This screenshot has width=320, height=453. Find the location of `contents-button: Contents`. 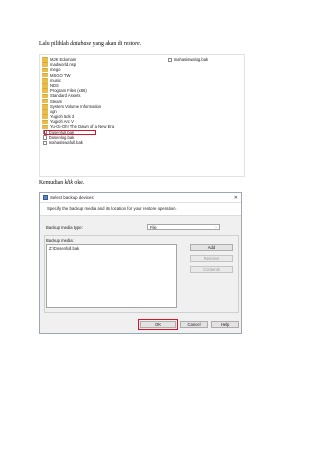

contents-button: Contents is located at coordinates (211, 269).